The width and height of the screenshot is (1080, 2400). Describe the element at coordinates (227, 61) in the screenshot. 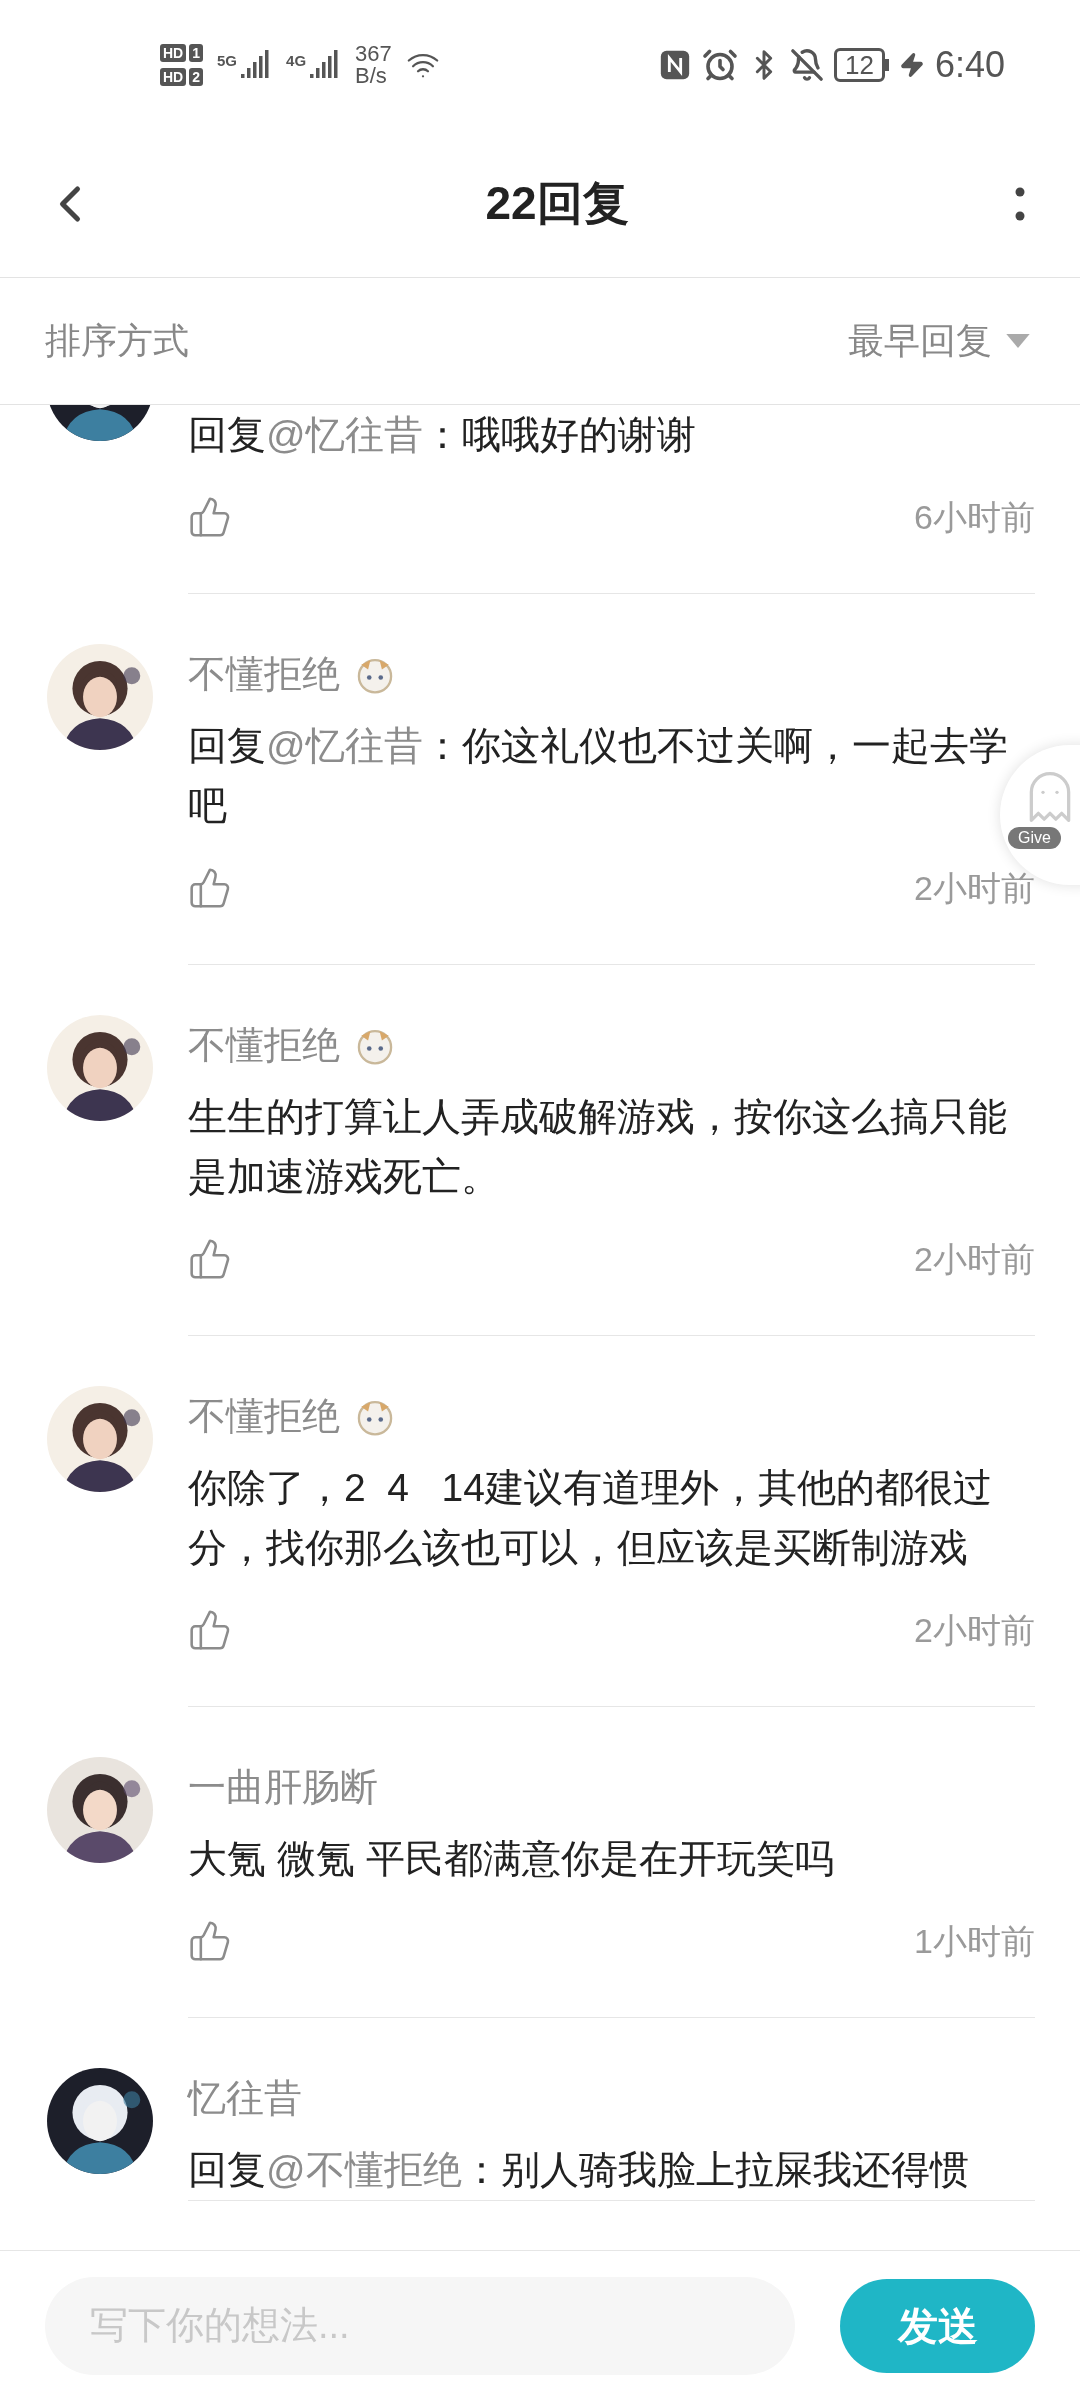

I see `network-type: 5G` at that location.